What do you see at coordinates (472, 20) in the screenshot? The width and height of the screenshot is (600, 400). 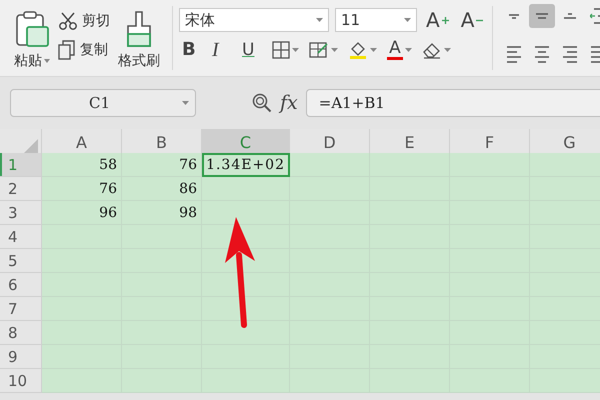 I see `decrease-font-size-button: A` at bounding box center [472, 20].